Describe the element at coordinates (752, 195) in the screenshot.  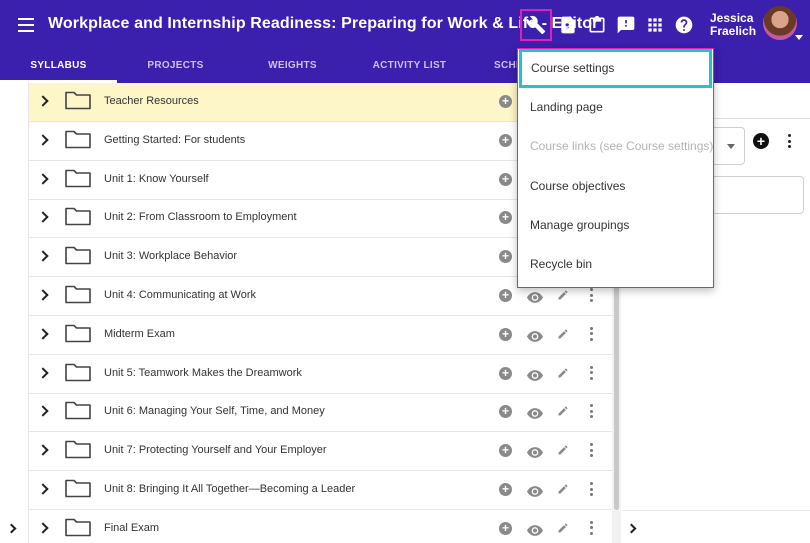
I see `panel-field` at that location.